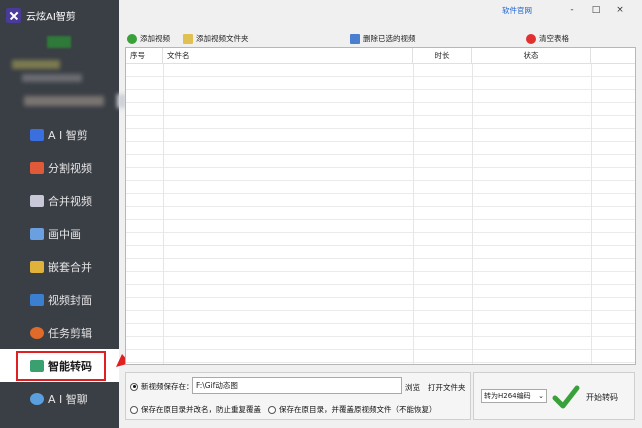 Image resolution: width=642 pixels, height=428 pixels. Describe the element at coordinates (447, 387) in the screenshot. I see `open-folder-button: 打开文件夹` at that location.